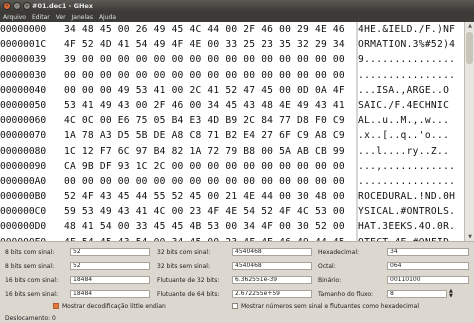 This screenshot has width=474, height=323. What do you see at coordinates (184, 252) in the screenshot?
I see `s32-label: 32 bits com sinal:` at bounding box center [184, 252].